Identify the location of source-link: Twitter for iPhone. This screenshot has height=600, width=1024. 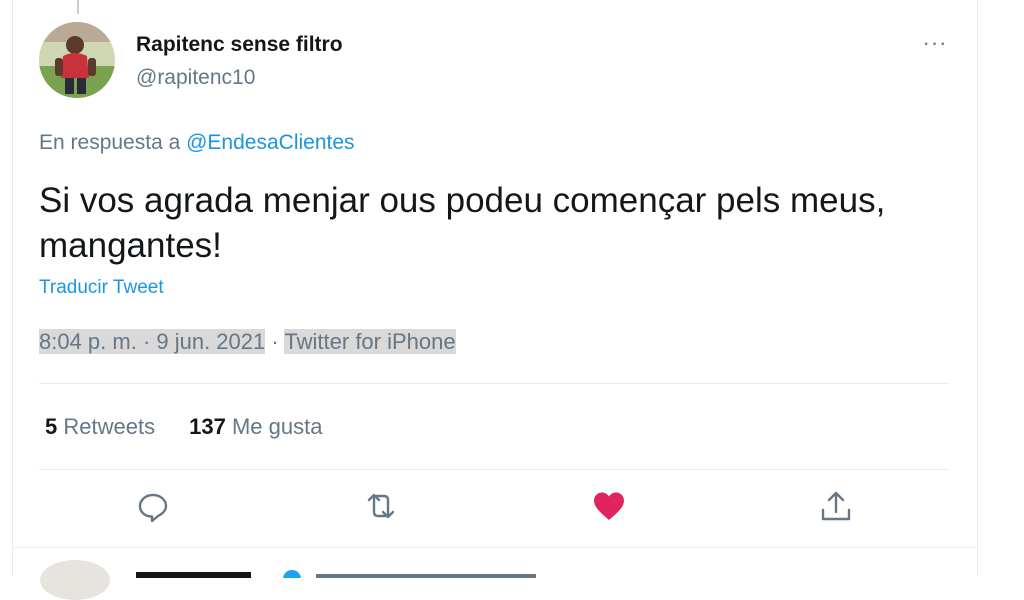
(370, 341).